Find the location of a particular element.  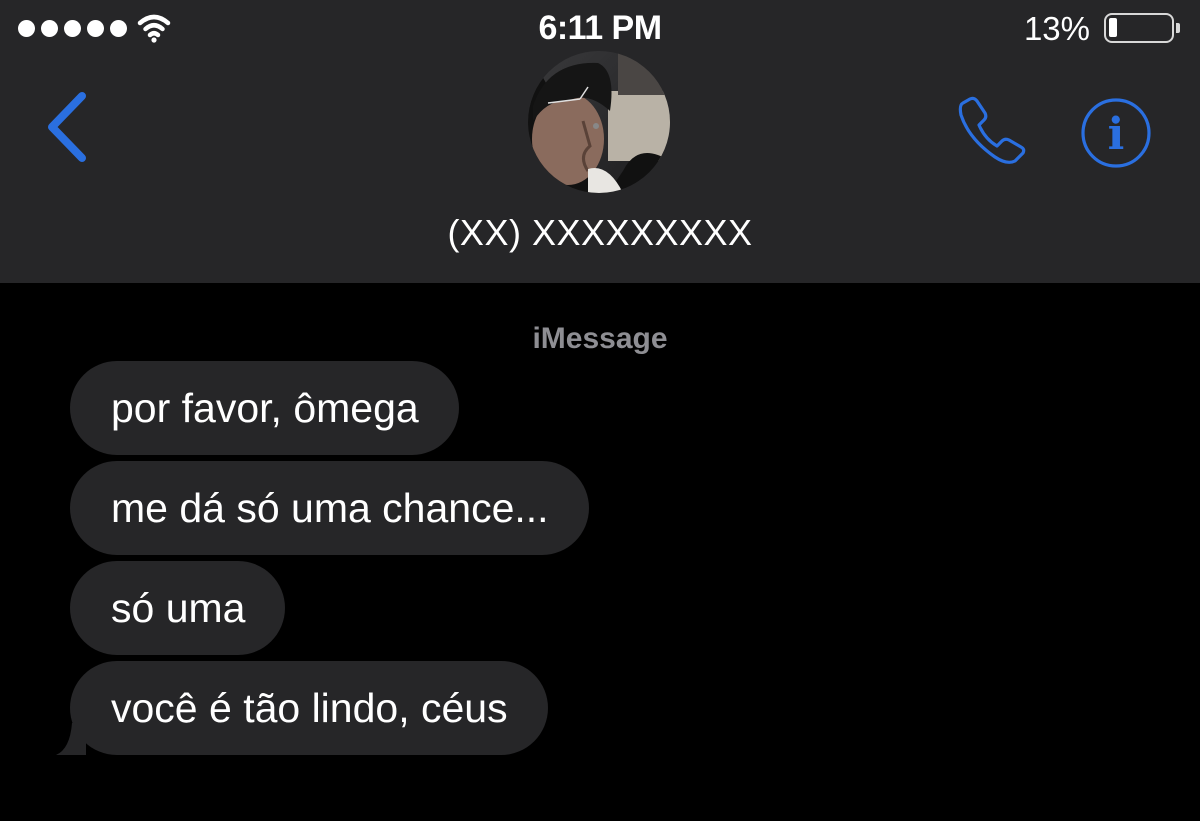

svg-text: i is located at coordinates (1116, 134).